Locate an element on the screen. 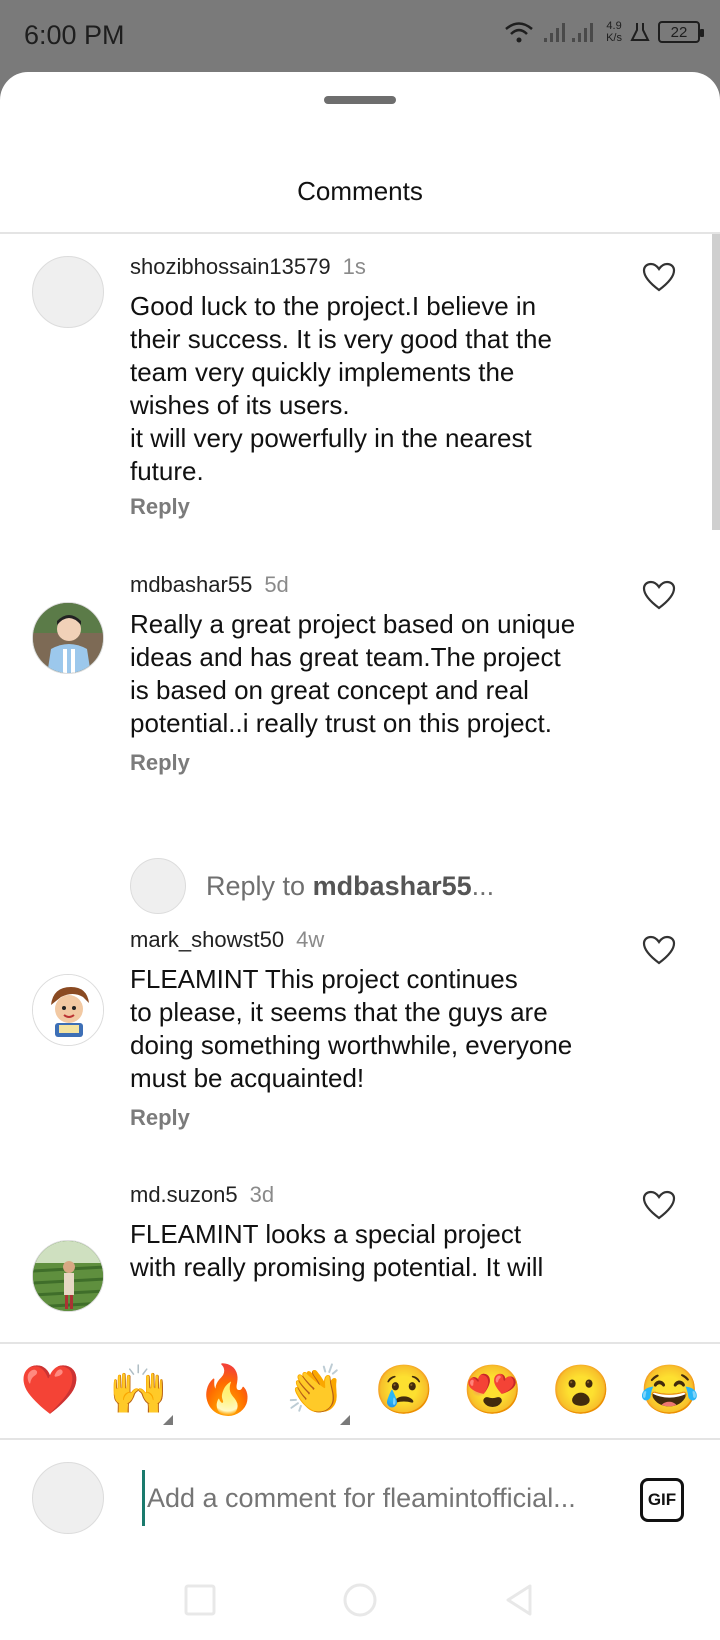 The width and height of the screenshot is (720, 1640). status-icons: 4.9 K/s 22 is located at coordinates (604, 32).